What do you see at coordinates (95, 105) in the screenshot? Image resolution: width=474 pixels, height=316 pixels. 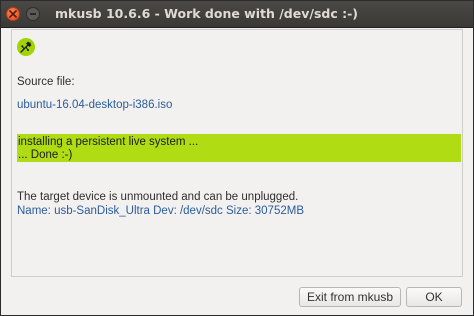 I see `source-file-name: ubuntu-16.04-desktop-i386.iso` at bounding box center [95, 105].